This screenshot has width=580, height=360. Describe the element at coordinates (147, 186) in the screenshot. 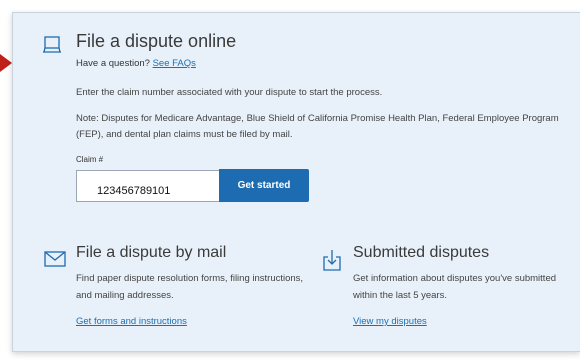

I see `claim-number-input` at that location.